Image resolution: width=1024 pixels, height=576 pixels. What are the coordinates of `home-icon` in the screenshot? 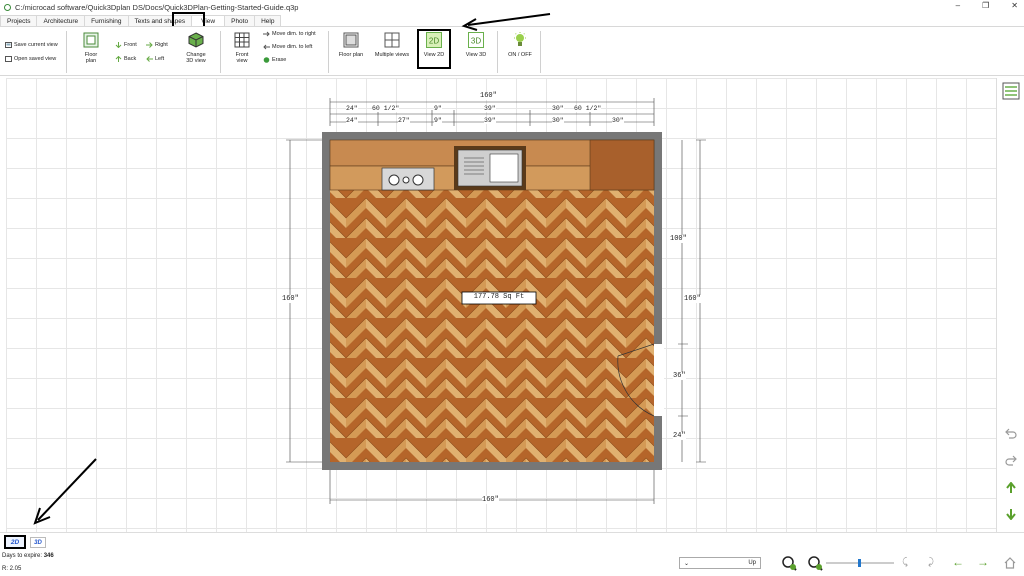 It's located at (1010, 563).